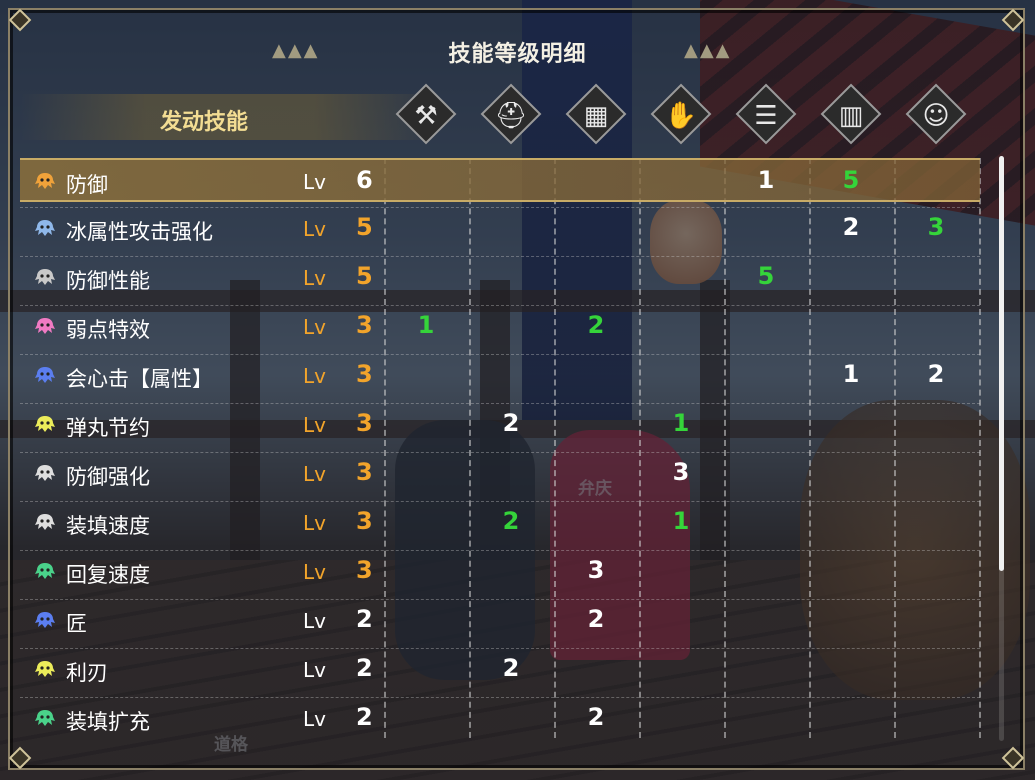 This screenshot has width=1035, height=780. I want to click on skill-row: 装填扩充 Lv 2 2, so click(500, 719).